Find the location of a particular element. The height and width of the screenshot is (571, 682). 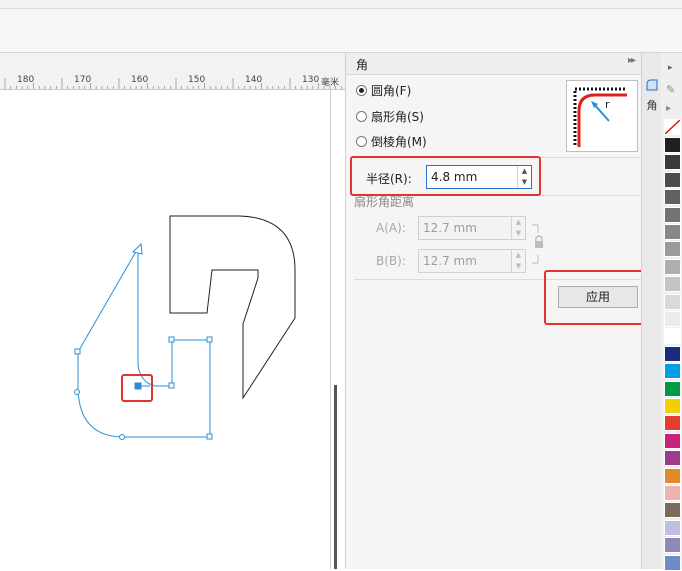

preview-radius-label: r is located at coordinates (607, 104).